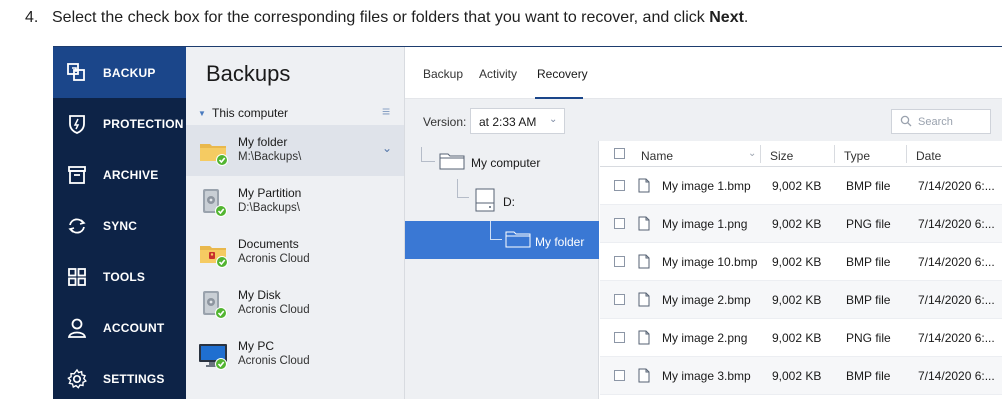  I want to click on collapse-triangle-icon: ▼, so click(202, 113).